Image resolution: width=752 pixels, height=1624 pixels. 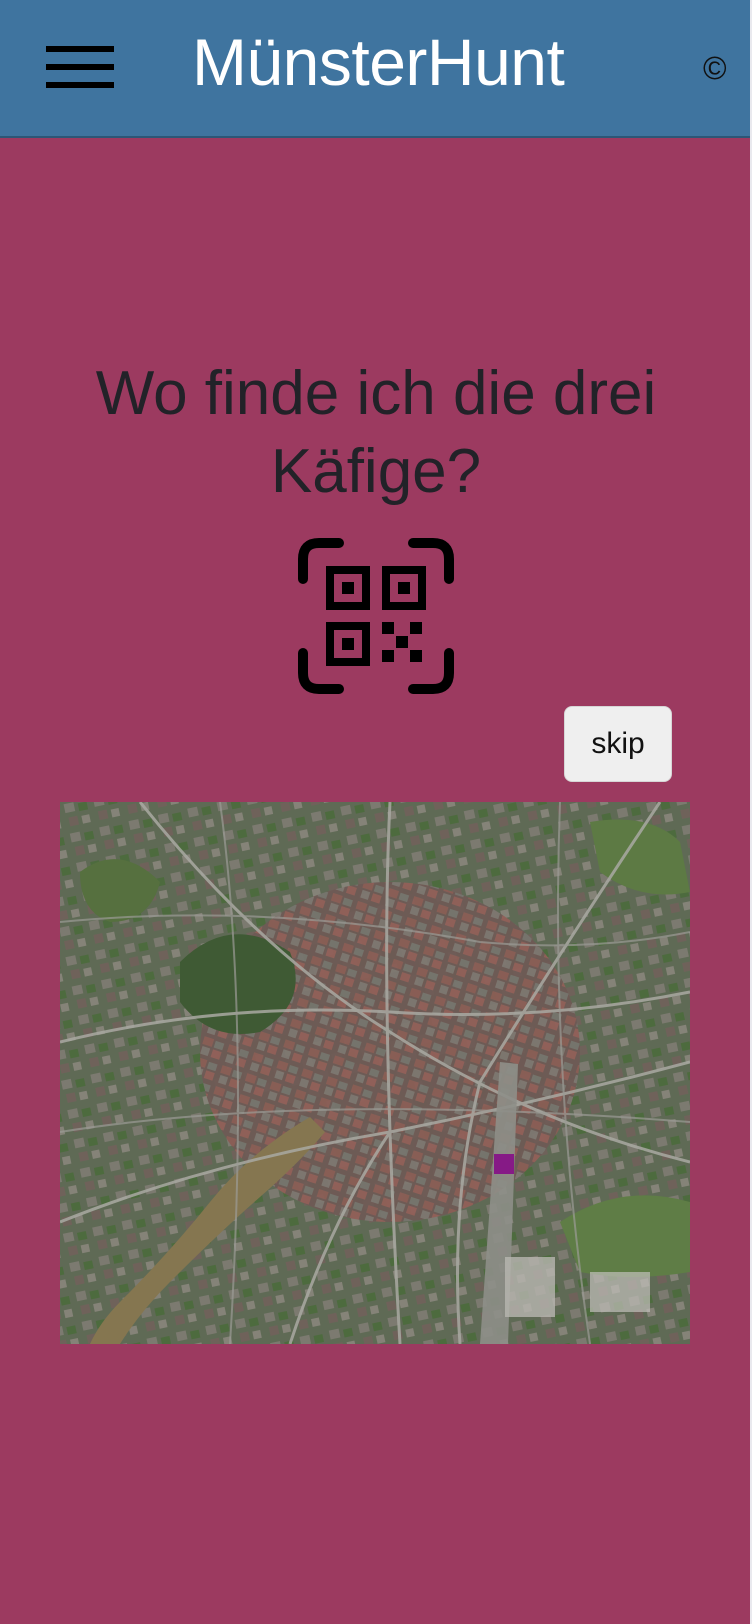 I want to click on app-header: MünsterHunt ©, so click(x=375, y=69).